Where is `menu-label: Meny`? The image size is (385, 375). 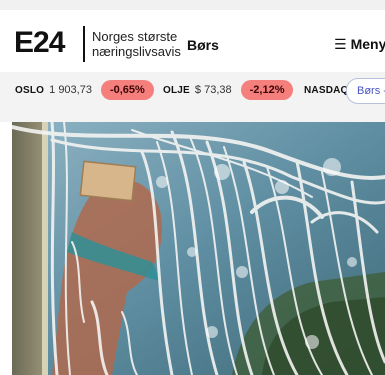
menu-label: Meny is located at coordinates (367, 44).